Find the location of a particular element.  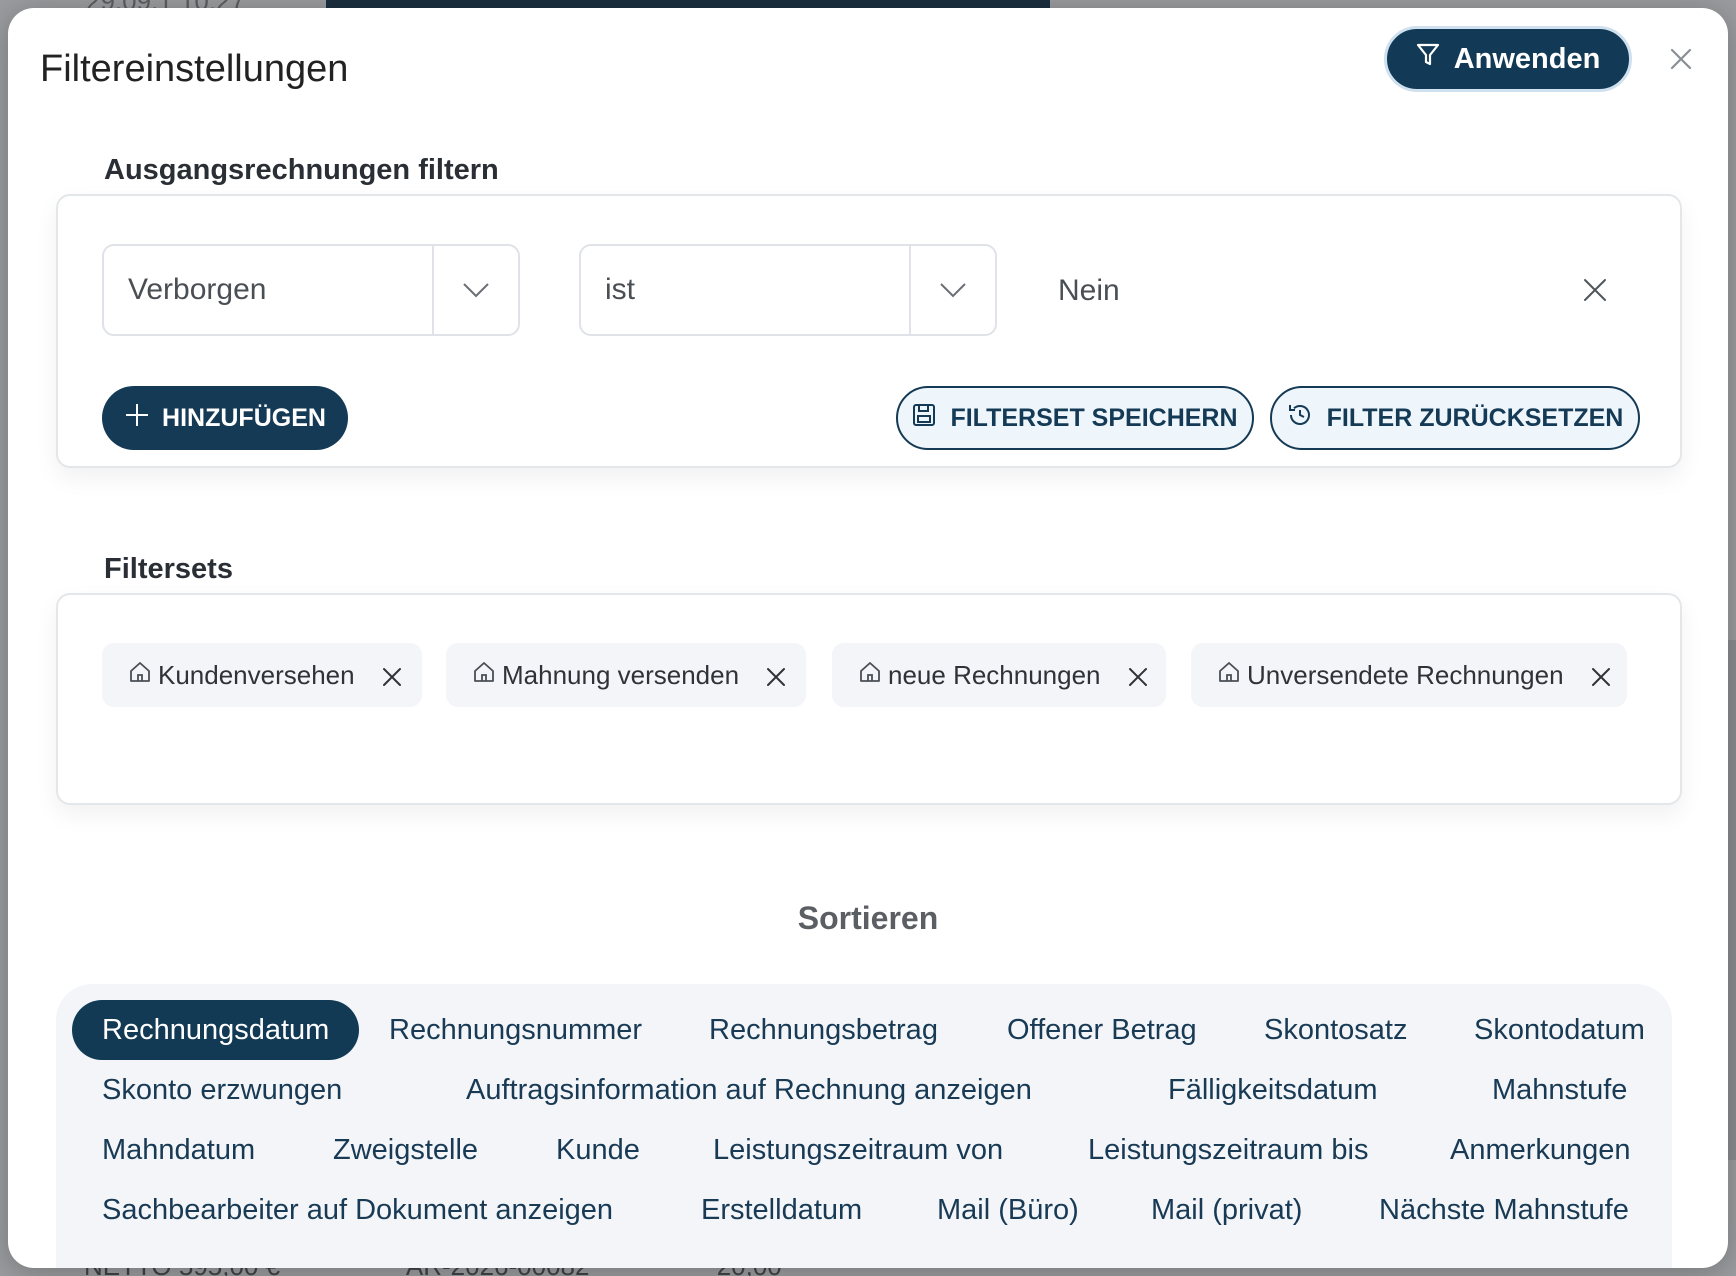

filter-field-select: Verborgen is located at coordinates (311, 290).